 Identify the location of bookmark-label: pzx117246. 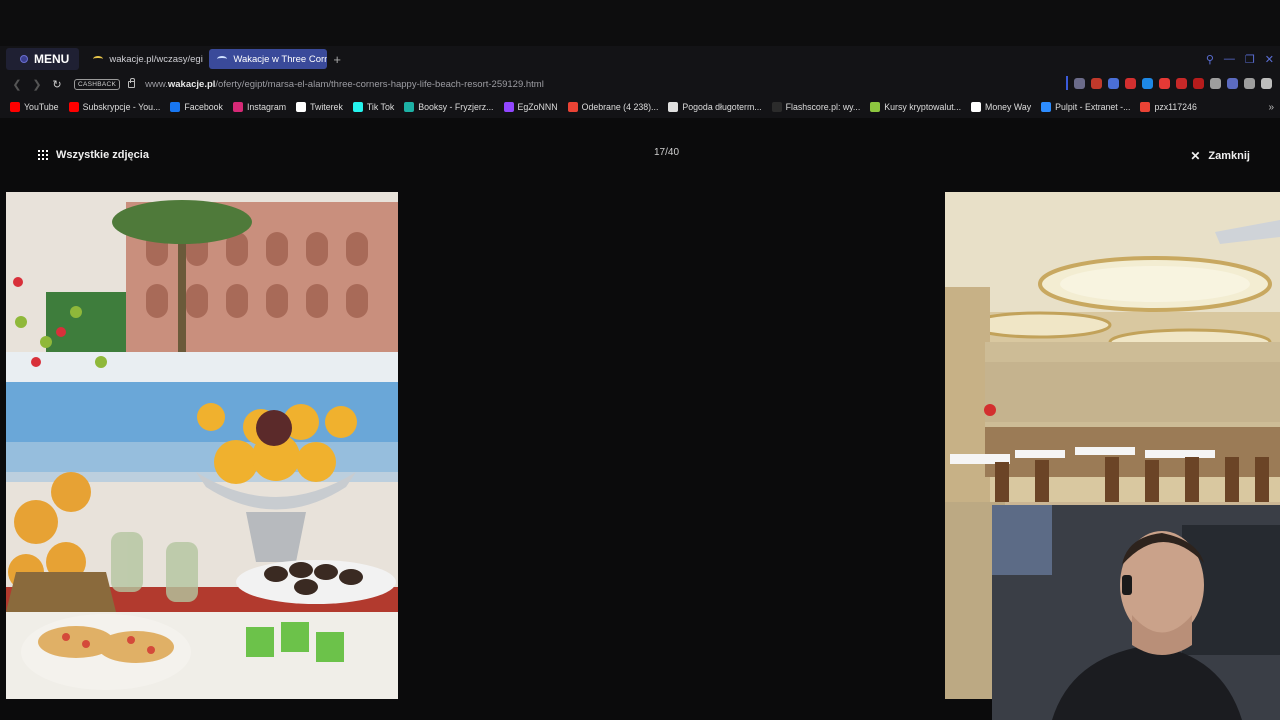
(1175, 107).